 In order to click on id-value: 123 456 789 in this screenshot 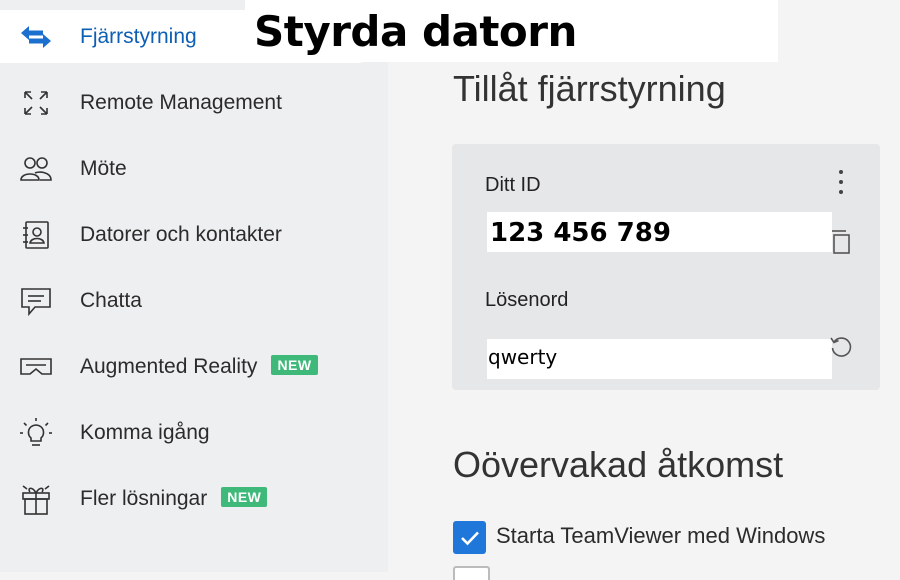, I will do `click(580, 233)`.